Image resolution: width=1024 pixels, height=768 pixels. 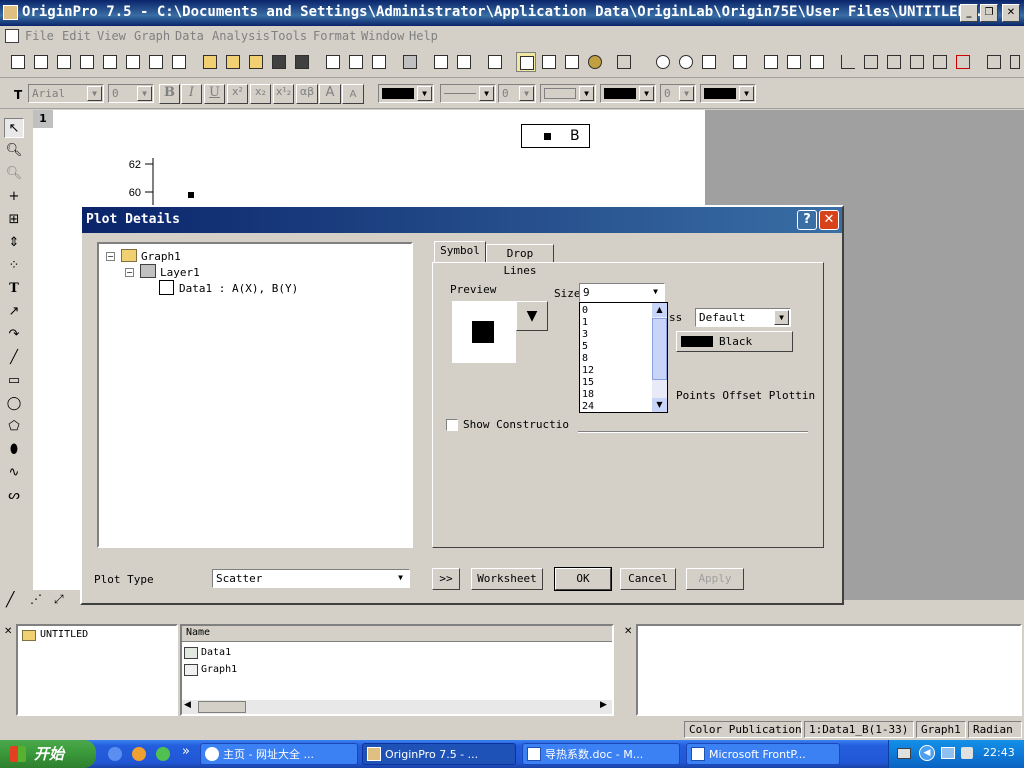 What do you see at coordinates (76, 36) in the screenshot?
I see `menu-edit: Edit` at bounding box center [76, 36].